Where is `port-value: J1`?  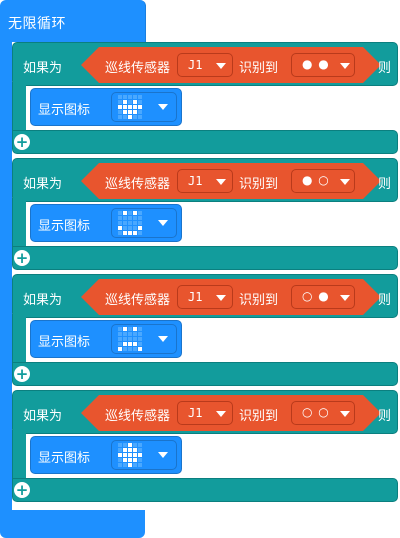 port-value: J1 is located at coordinates (195, 181).